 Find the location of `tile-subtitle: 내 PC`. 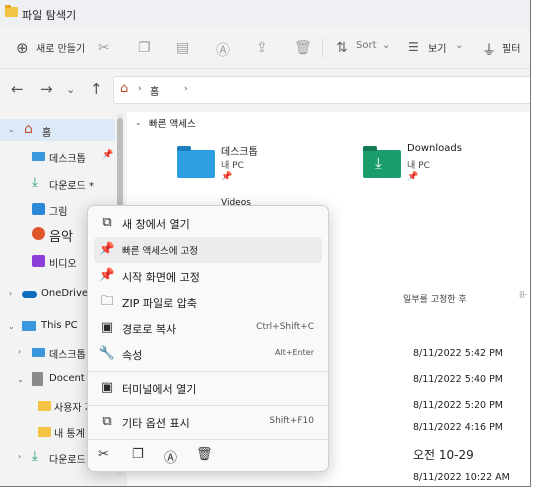

tile-subtitle: 내 PC is located at coordinates (232, 166).